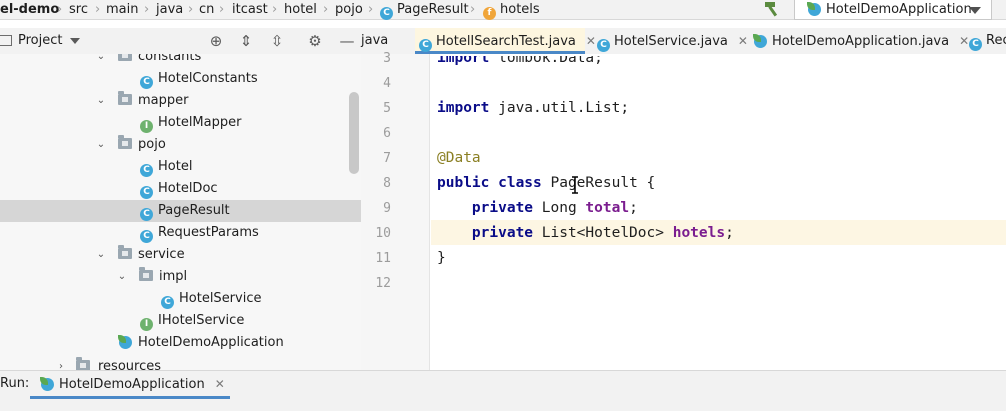 The image size is (1006, 411). What do you see at coordinates (180, 79) in the screenshot?
I see `tree-item-hotelconstants: C HotelConstants` at bounding box center [180, 79].